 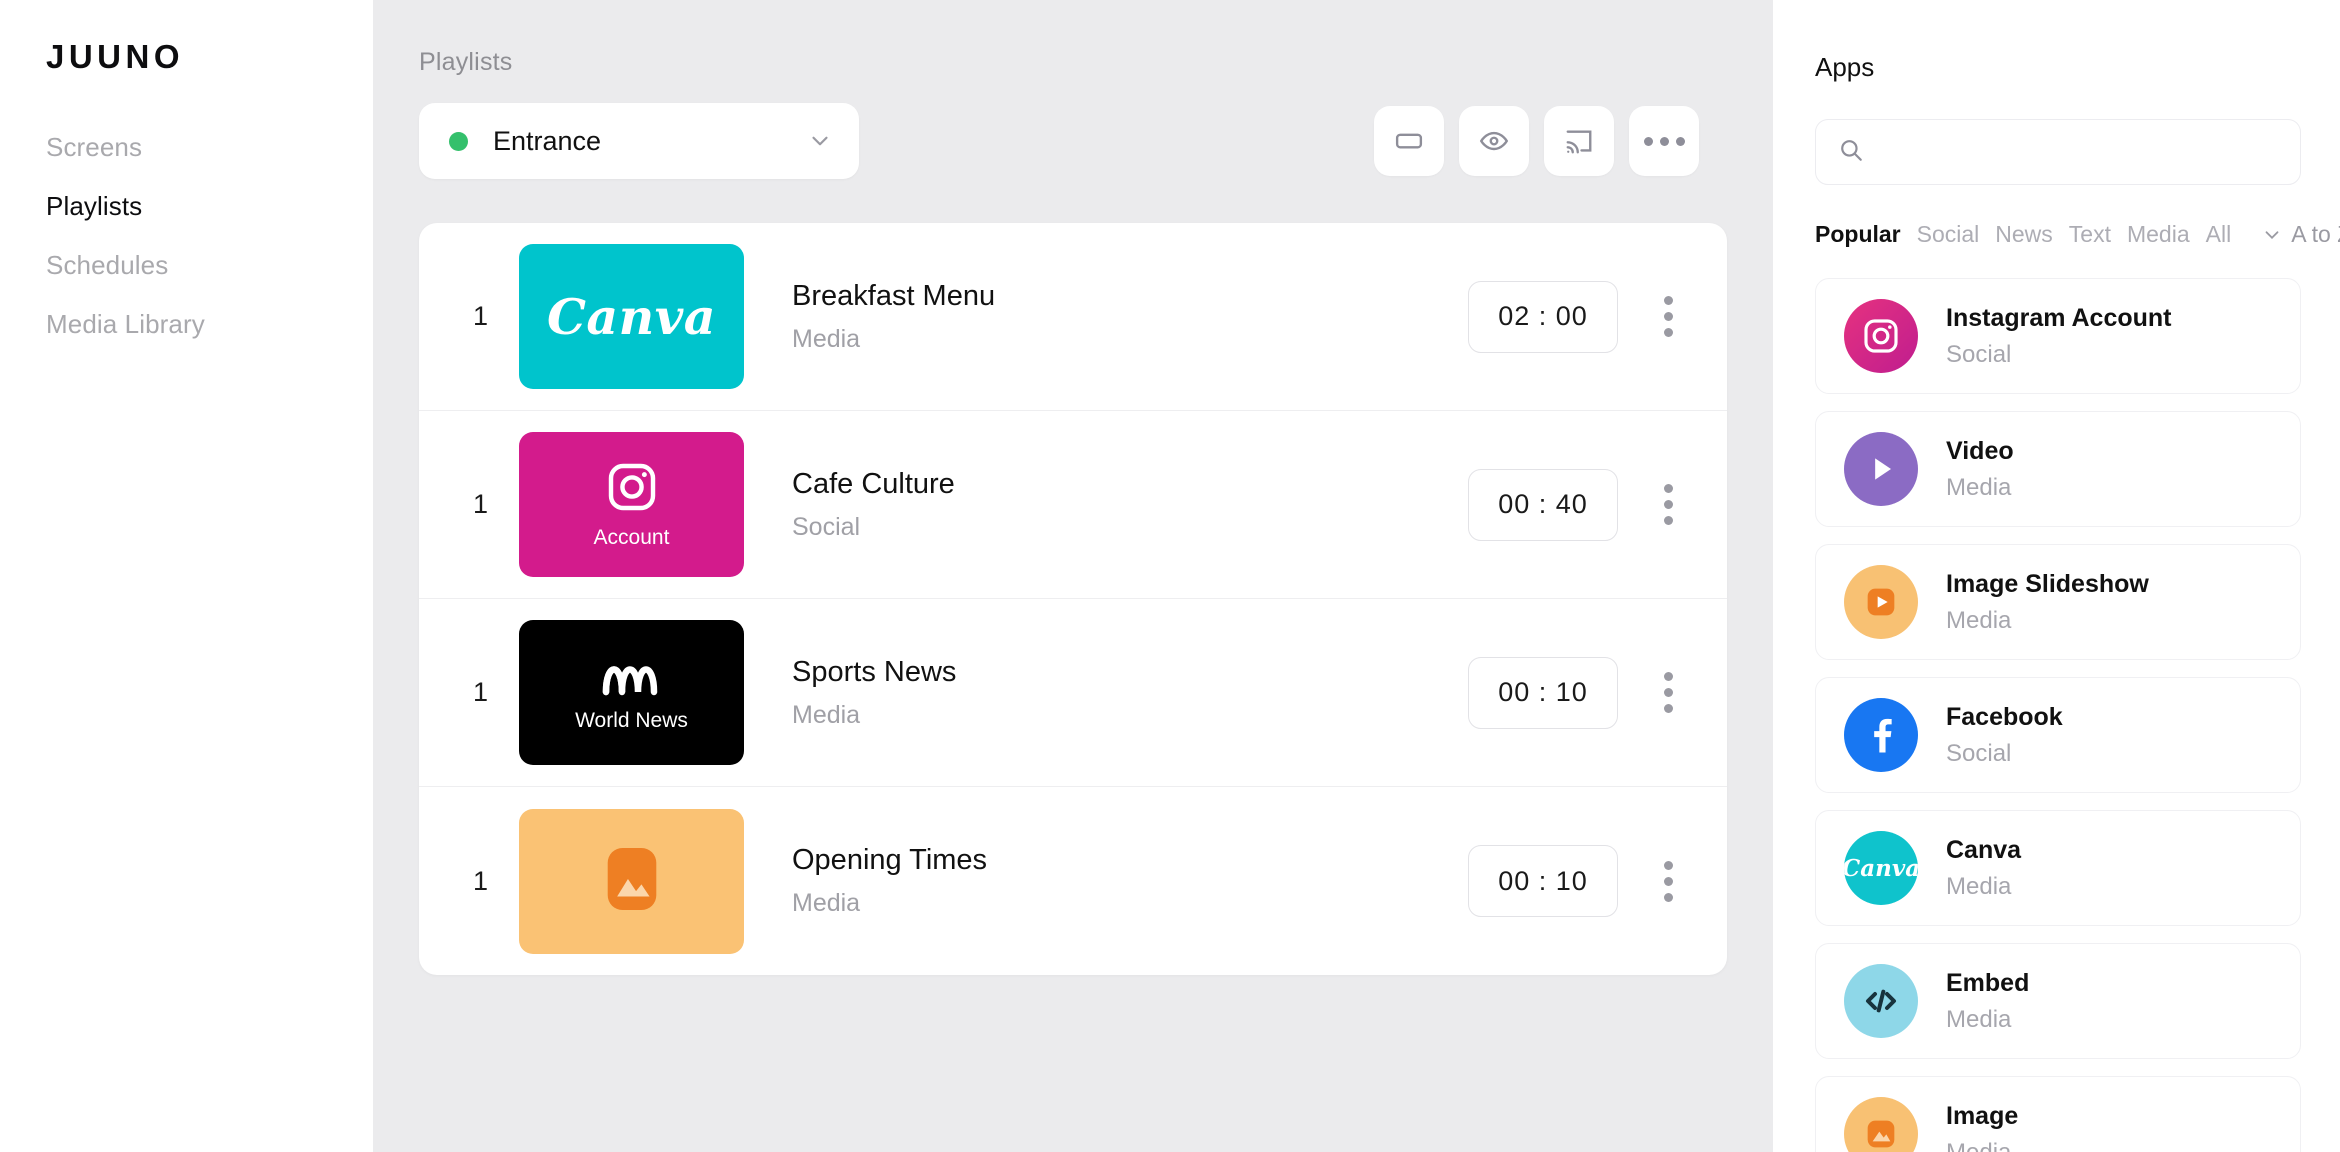 I want to click on more-options-button, so click(x=1664, y=141).